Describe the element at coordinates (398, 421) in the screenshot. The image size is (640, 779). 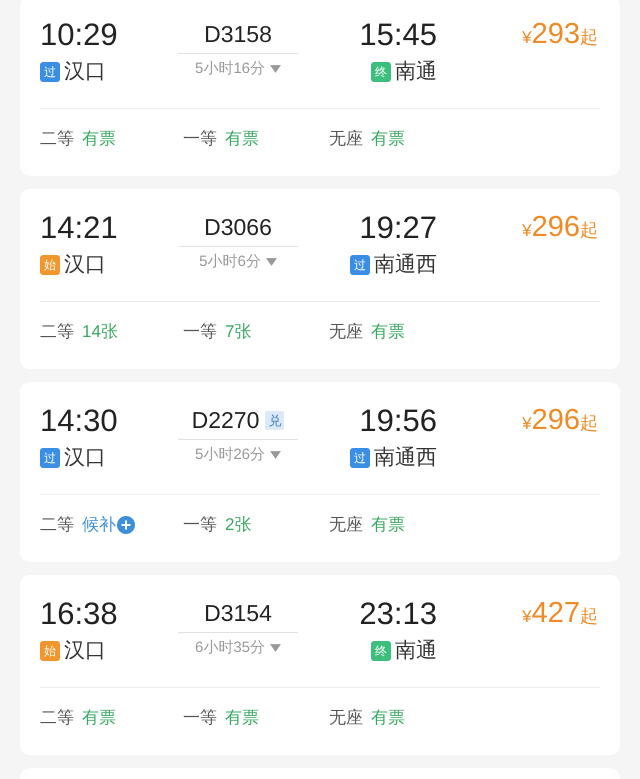
I see `arrival-time: 19:56` at that location.